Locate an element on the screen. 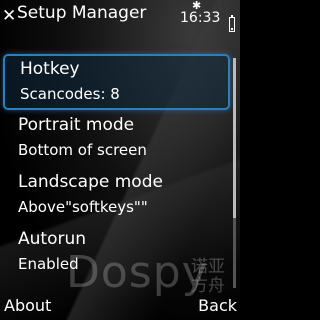  page-title: Setup Manager is located at coordinates (82, 13).